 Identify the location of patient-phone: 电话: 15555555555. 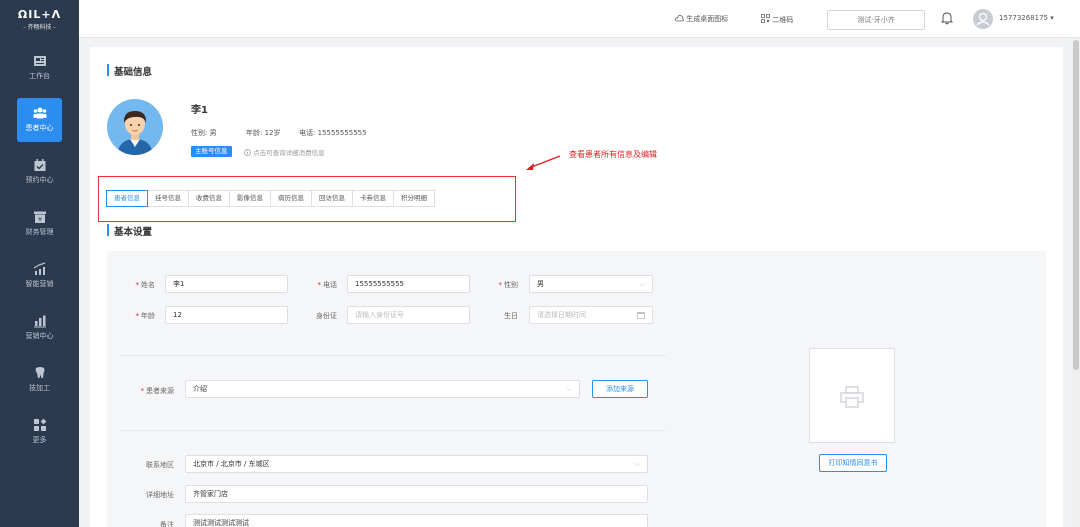
(333, 133).